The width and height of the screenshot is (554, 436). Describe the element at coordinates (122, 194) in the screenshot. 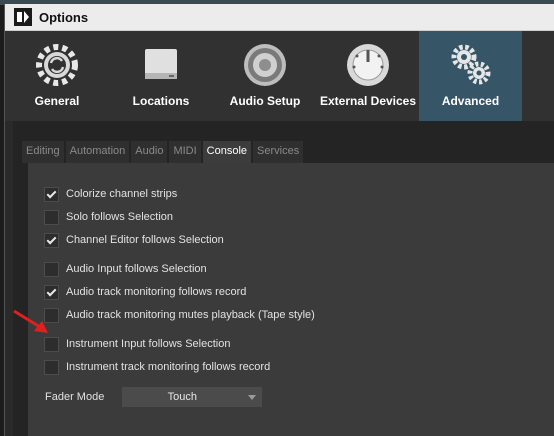

I see `option-label: Colorize channel strips` at that location.